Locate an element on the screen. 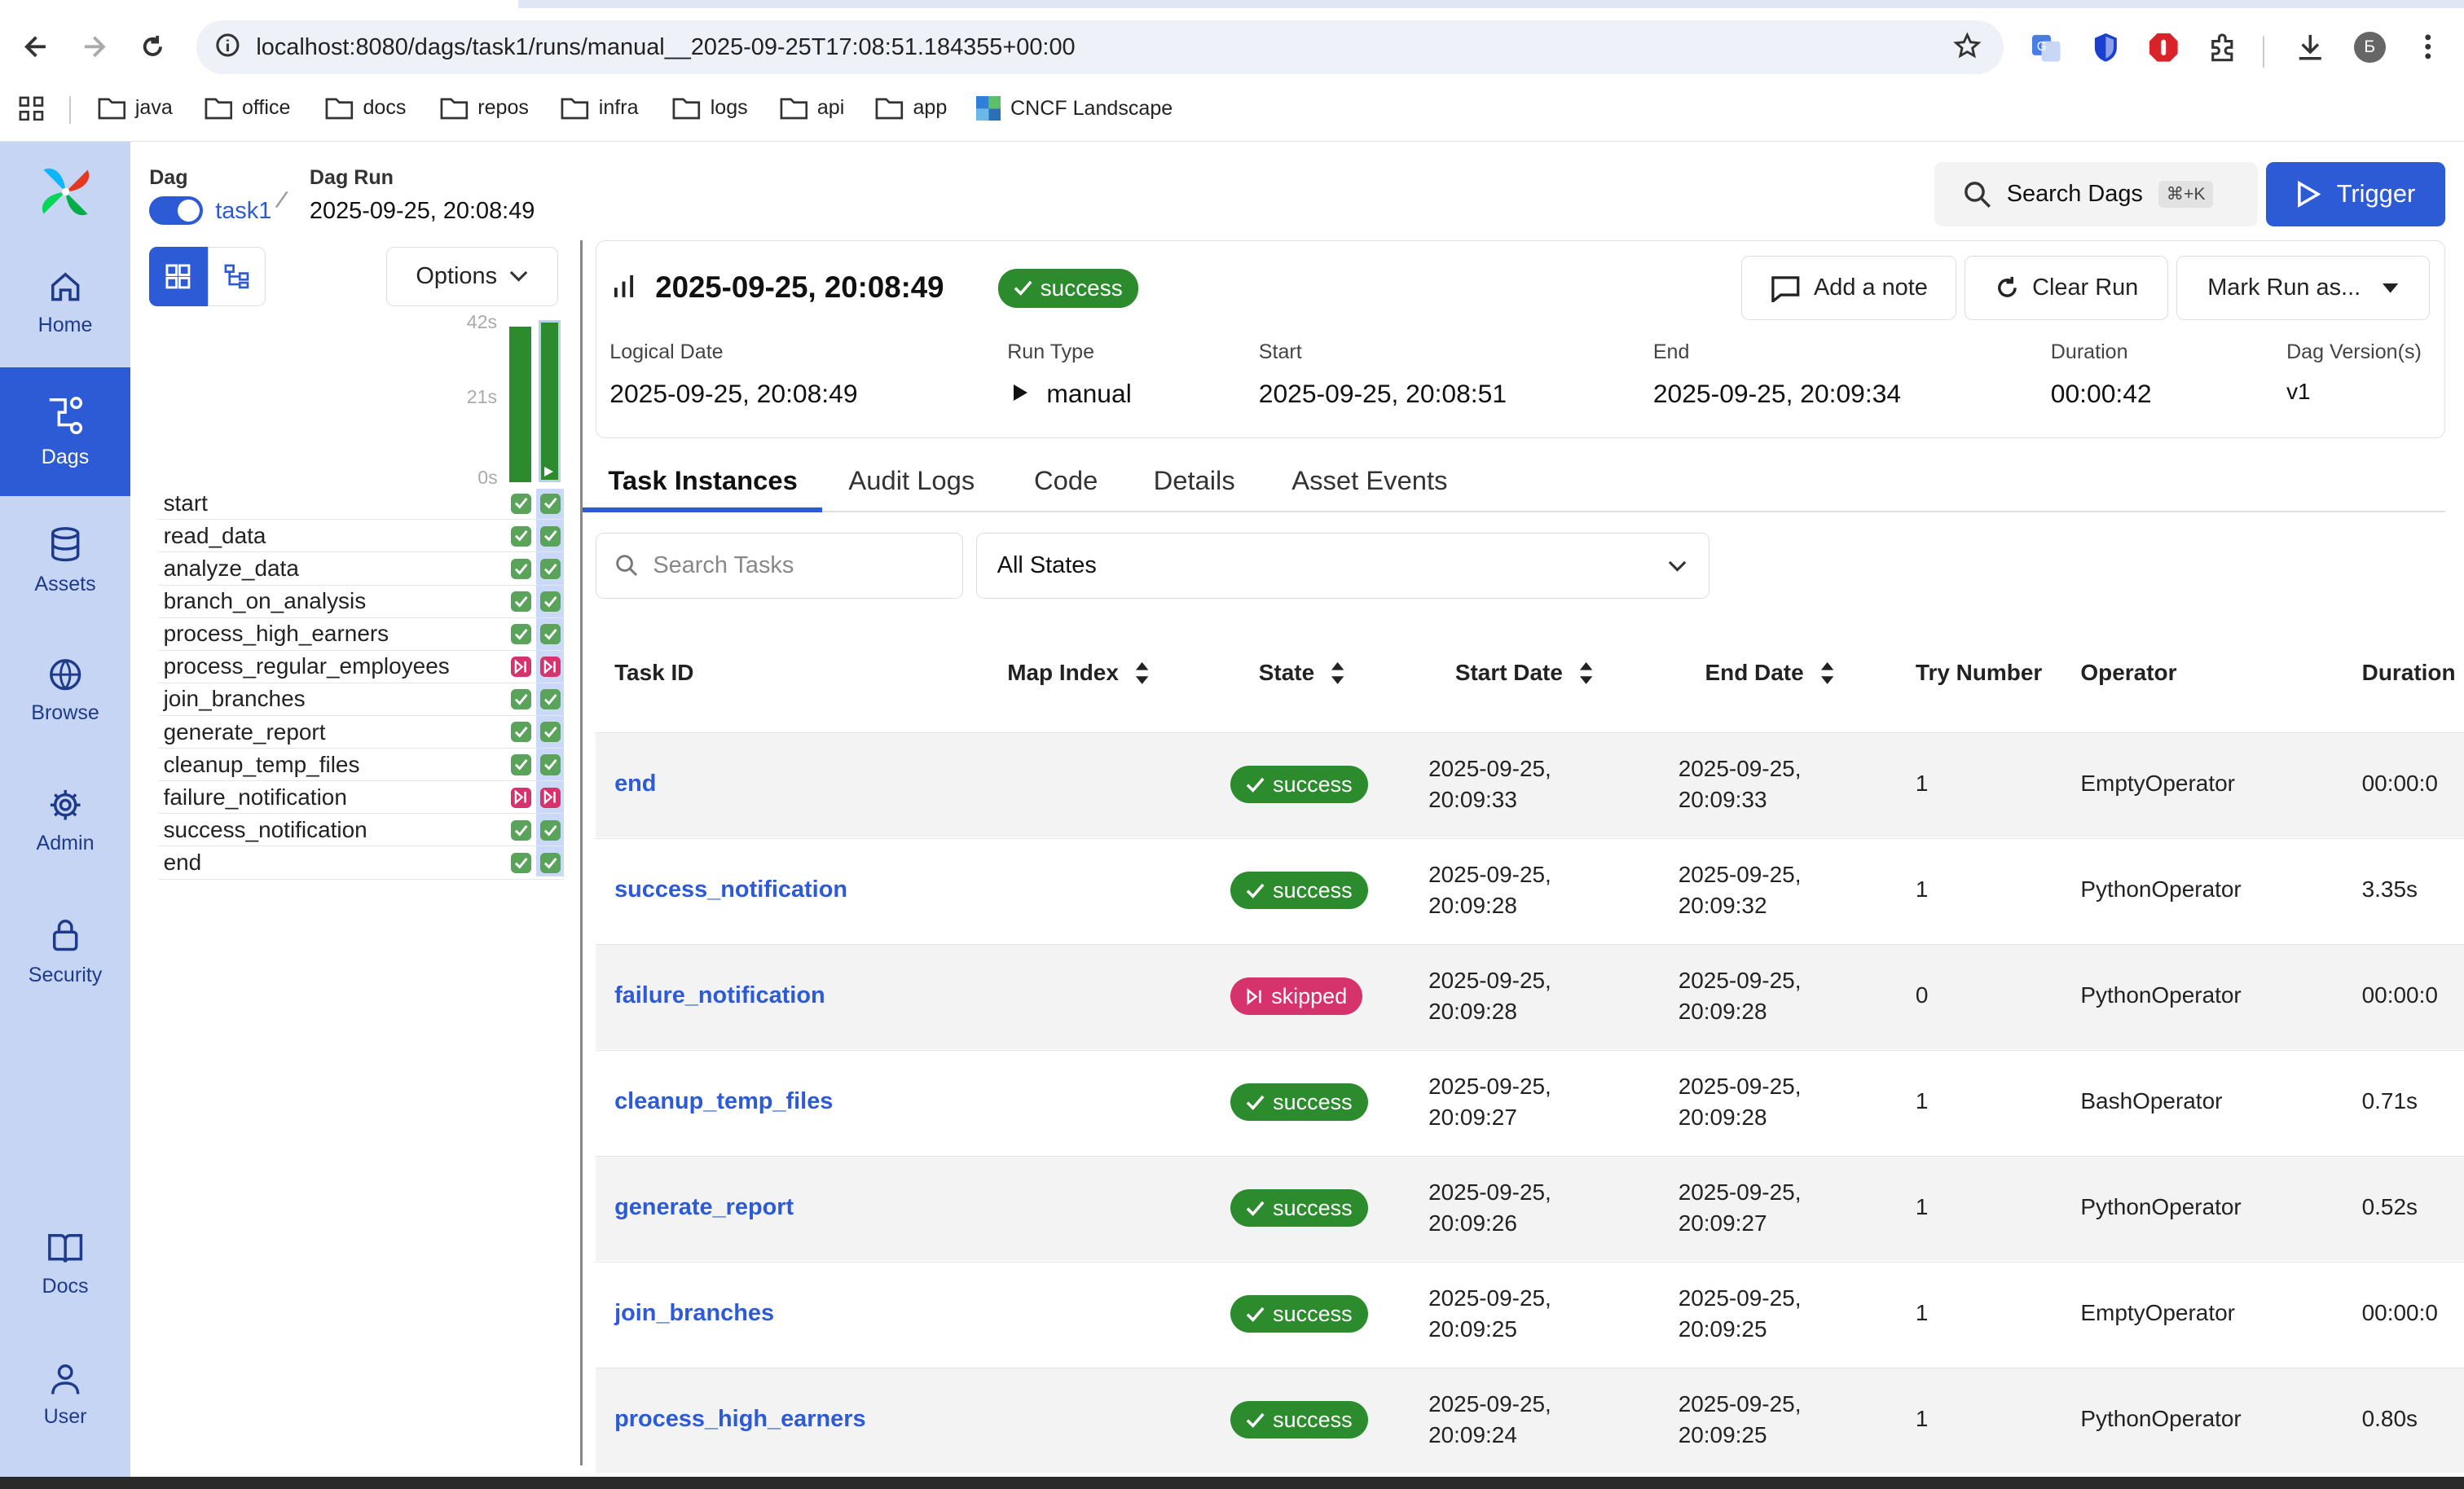 The width and height of the screenshot is (2464, 1489). dag-name-link: task1 is located at coordinates (243, 211).